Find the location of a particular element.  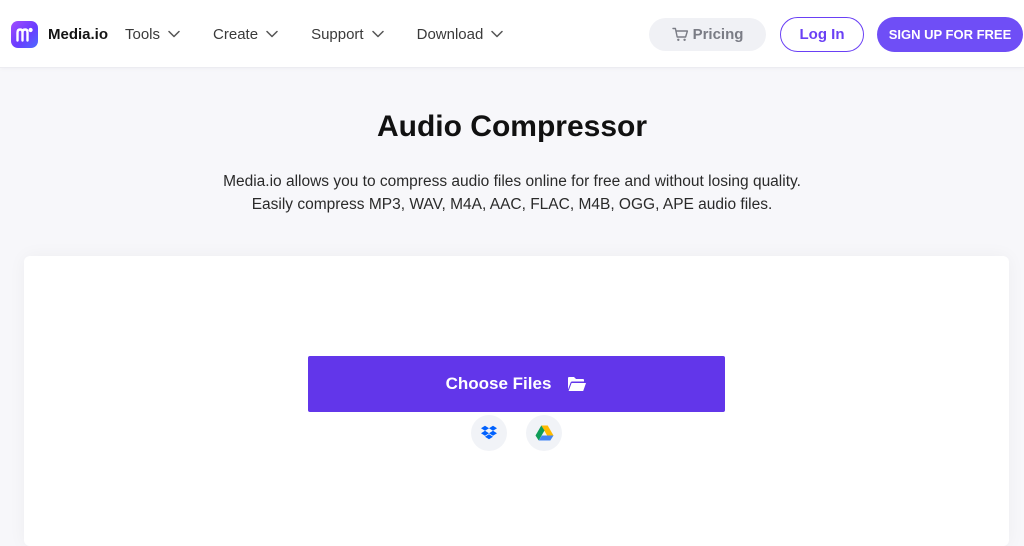

nav-tools-label: Tools is located at coordinates (143, 34).